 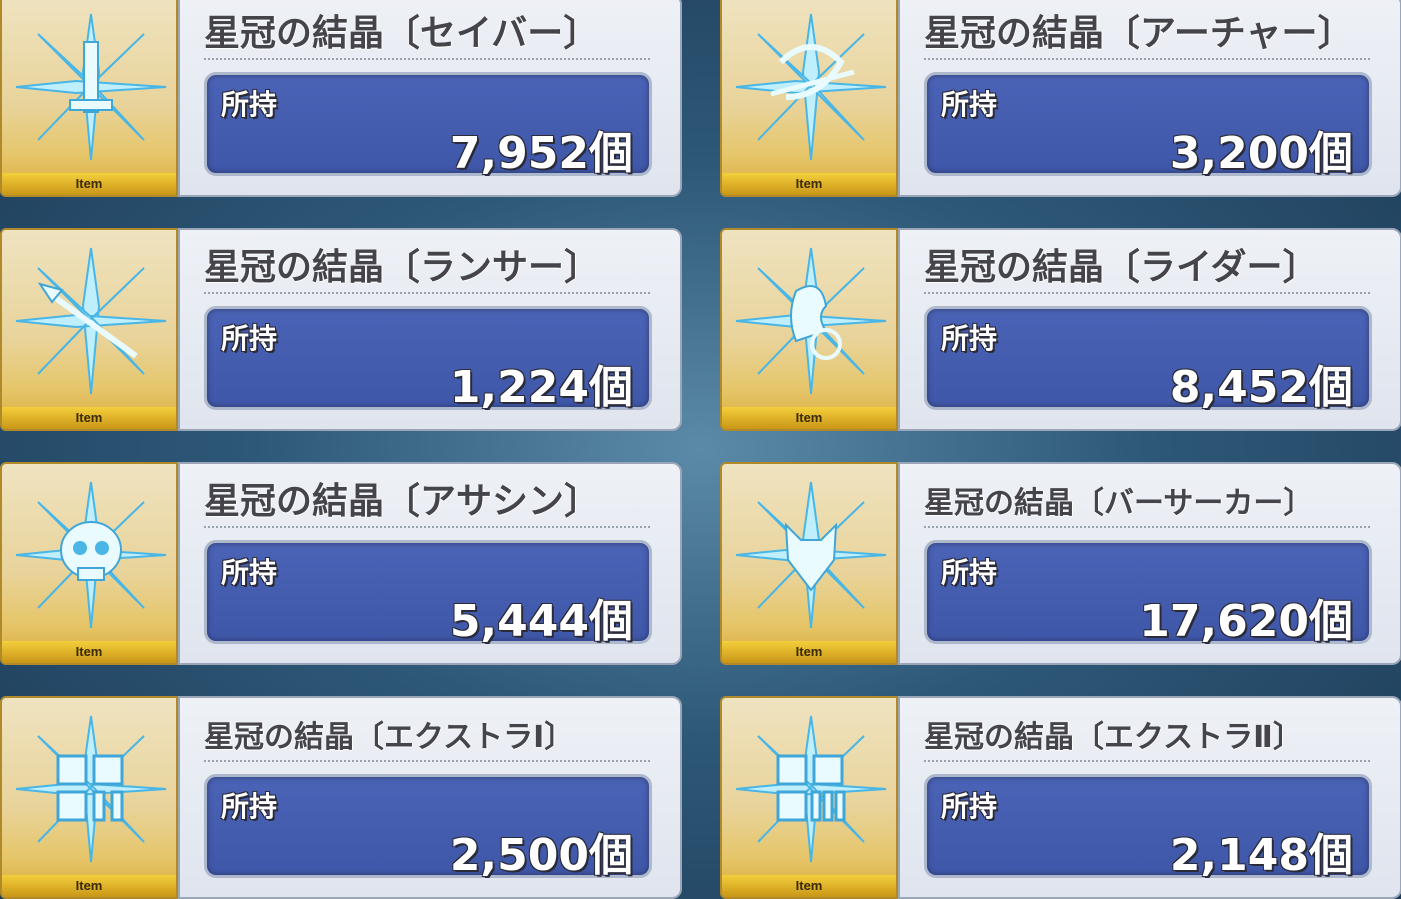 I want to click on item-card: Item 星冠の結晶〔エクストラⅠ〕 所持 2,500個, so click(x=341, y=797).